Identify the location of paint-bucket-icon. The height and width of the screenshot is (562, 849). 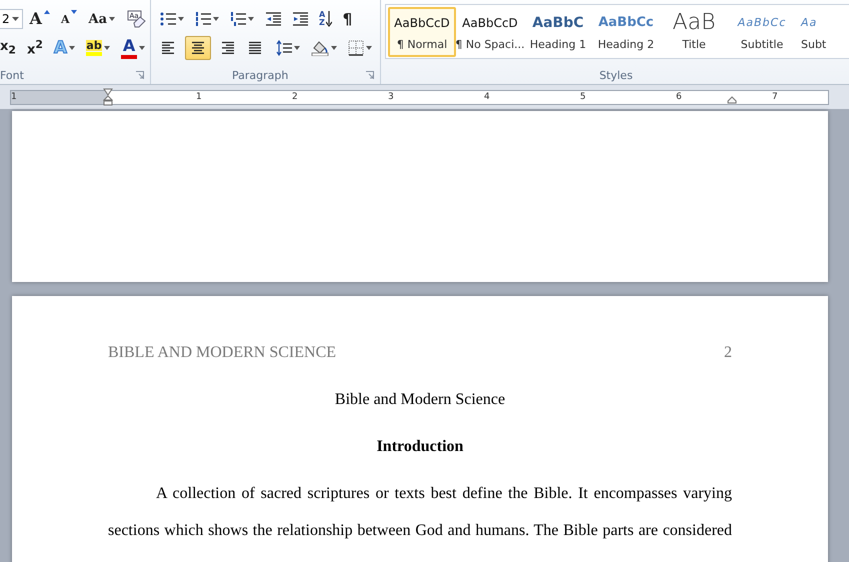
(320, 48).